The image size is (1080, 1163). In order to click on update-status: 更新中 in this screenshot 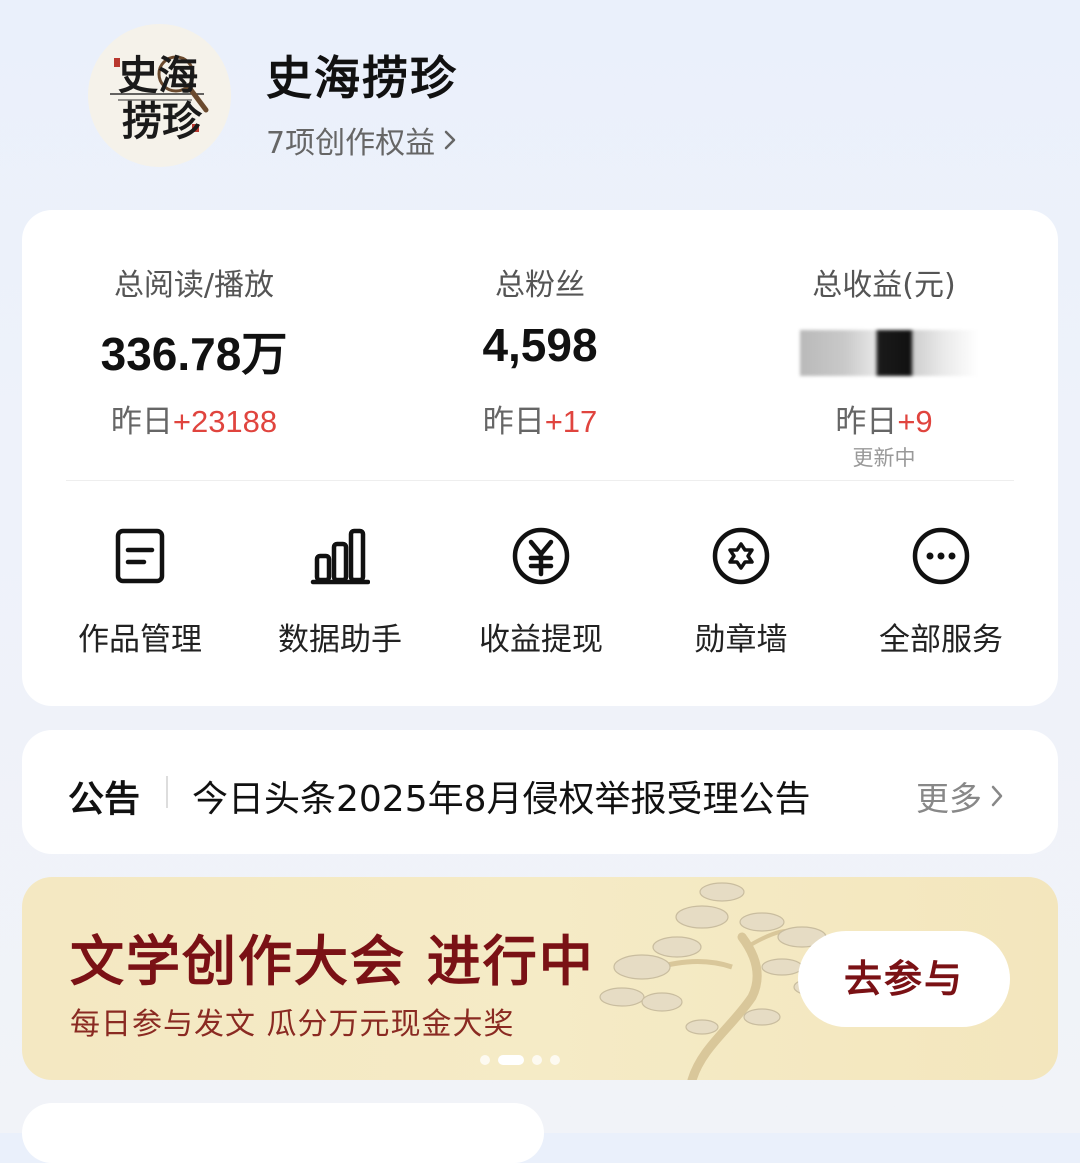, I will do `click(884, 458)`.